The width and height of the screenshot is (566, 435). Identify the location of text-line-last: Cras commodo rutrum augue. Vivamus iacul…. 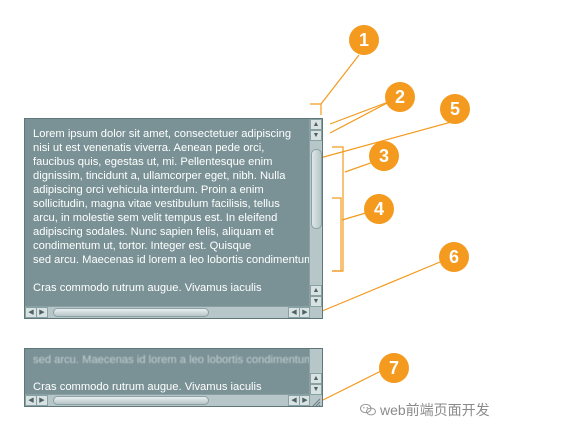
(147, 288).